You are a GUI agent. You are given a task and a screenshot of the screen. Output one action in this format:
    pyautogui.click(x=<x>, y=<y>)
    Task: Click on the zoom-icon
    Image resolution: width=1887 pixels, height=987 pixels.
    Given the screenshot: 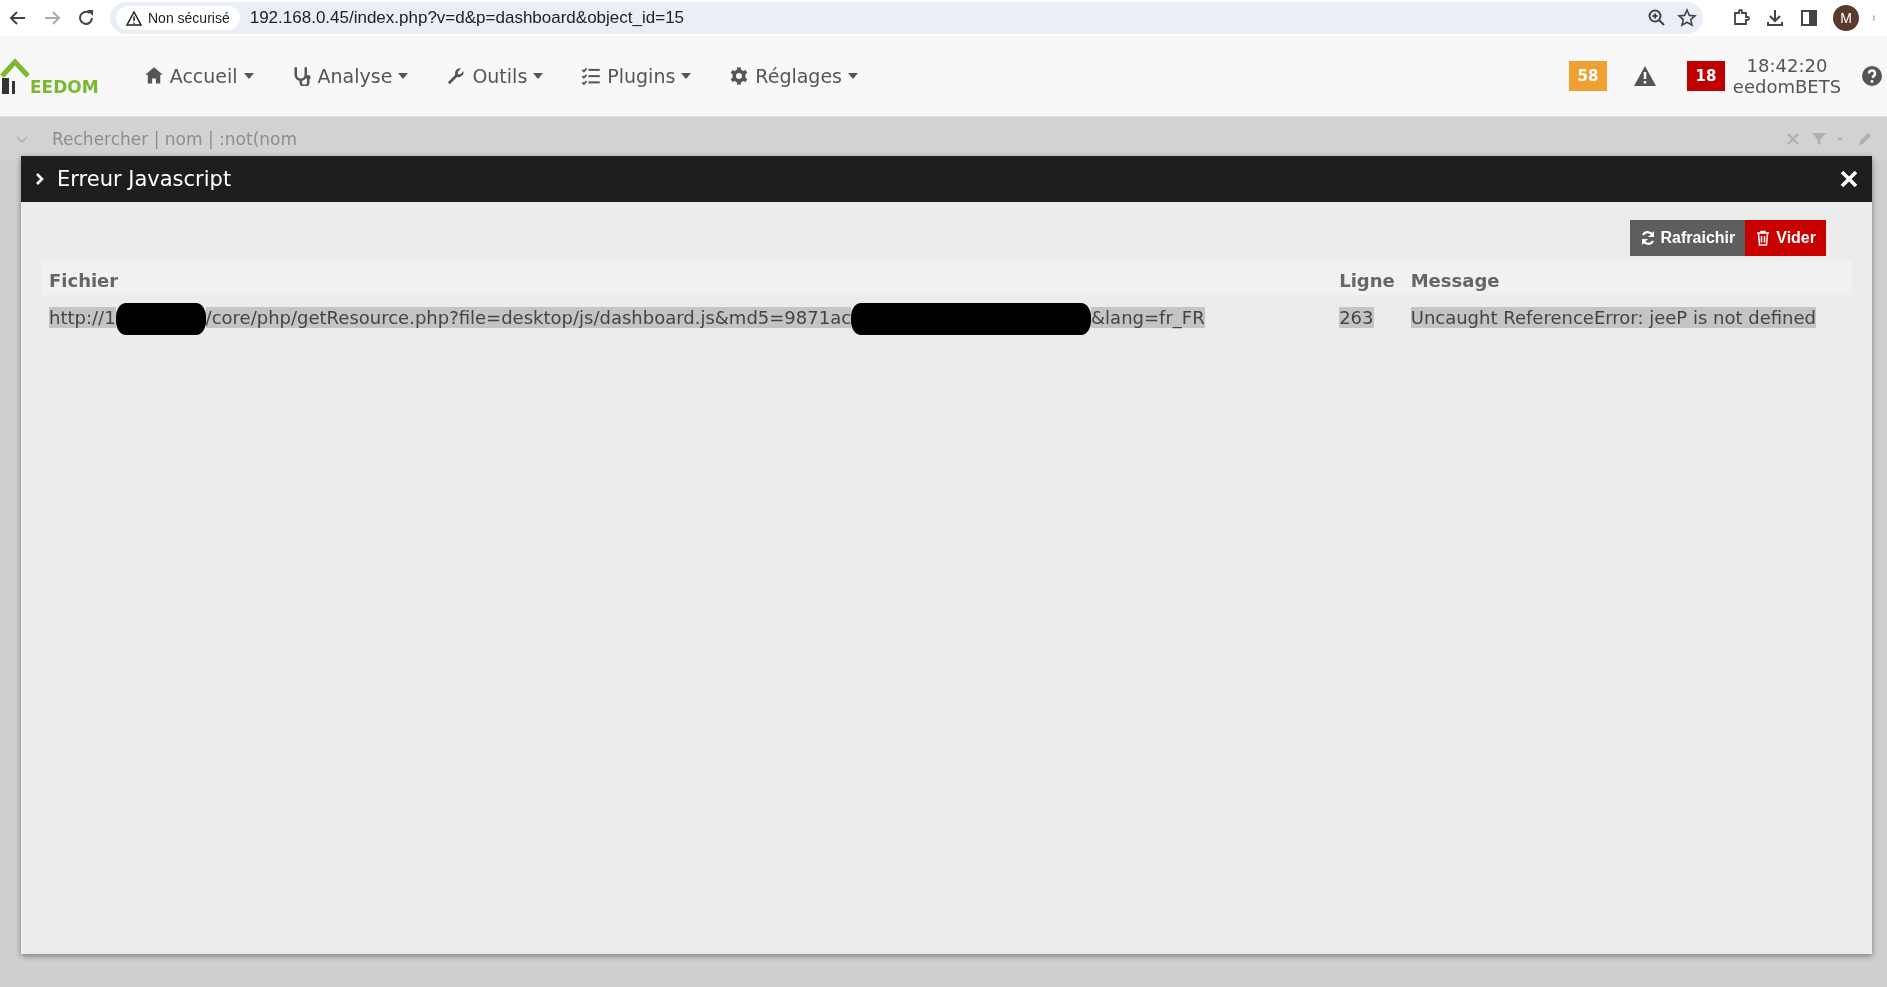 What is the action you would take?
    pyautogui.click(x=1657, y=18)
    